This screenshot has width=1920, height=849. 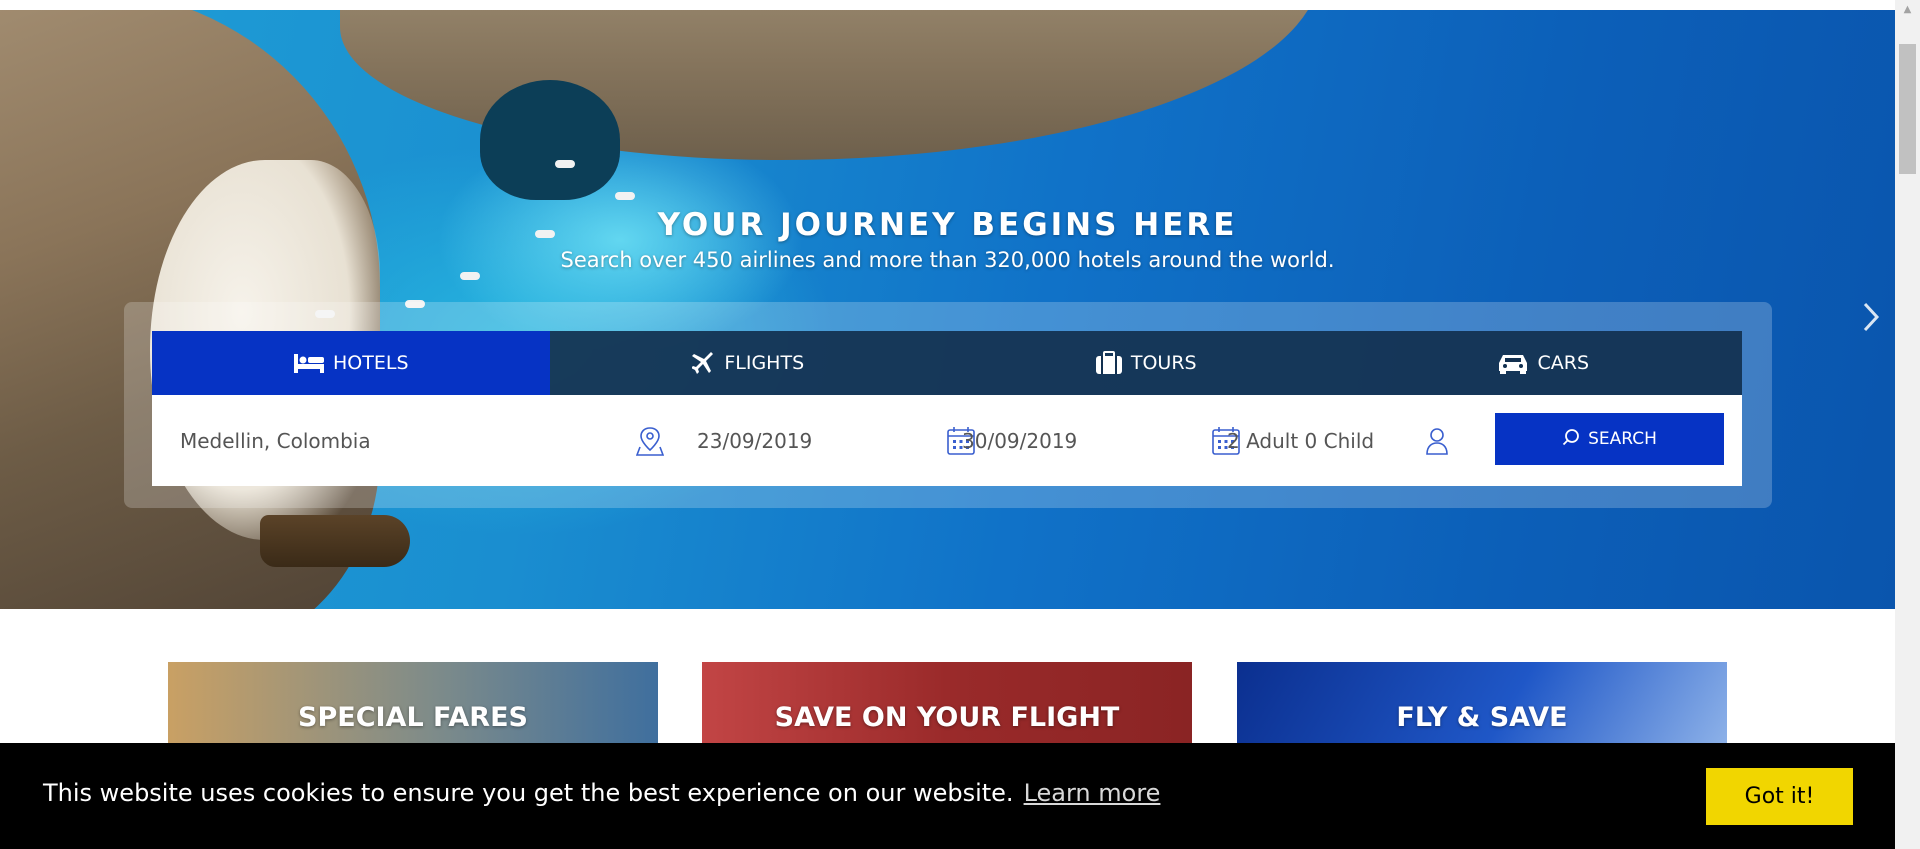 I want to click on plane-icon, so click(x=704, y=363).